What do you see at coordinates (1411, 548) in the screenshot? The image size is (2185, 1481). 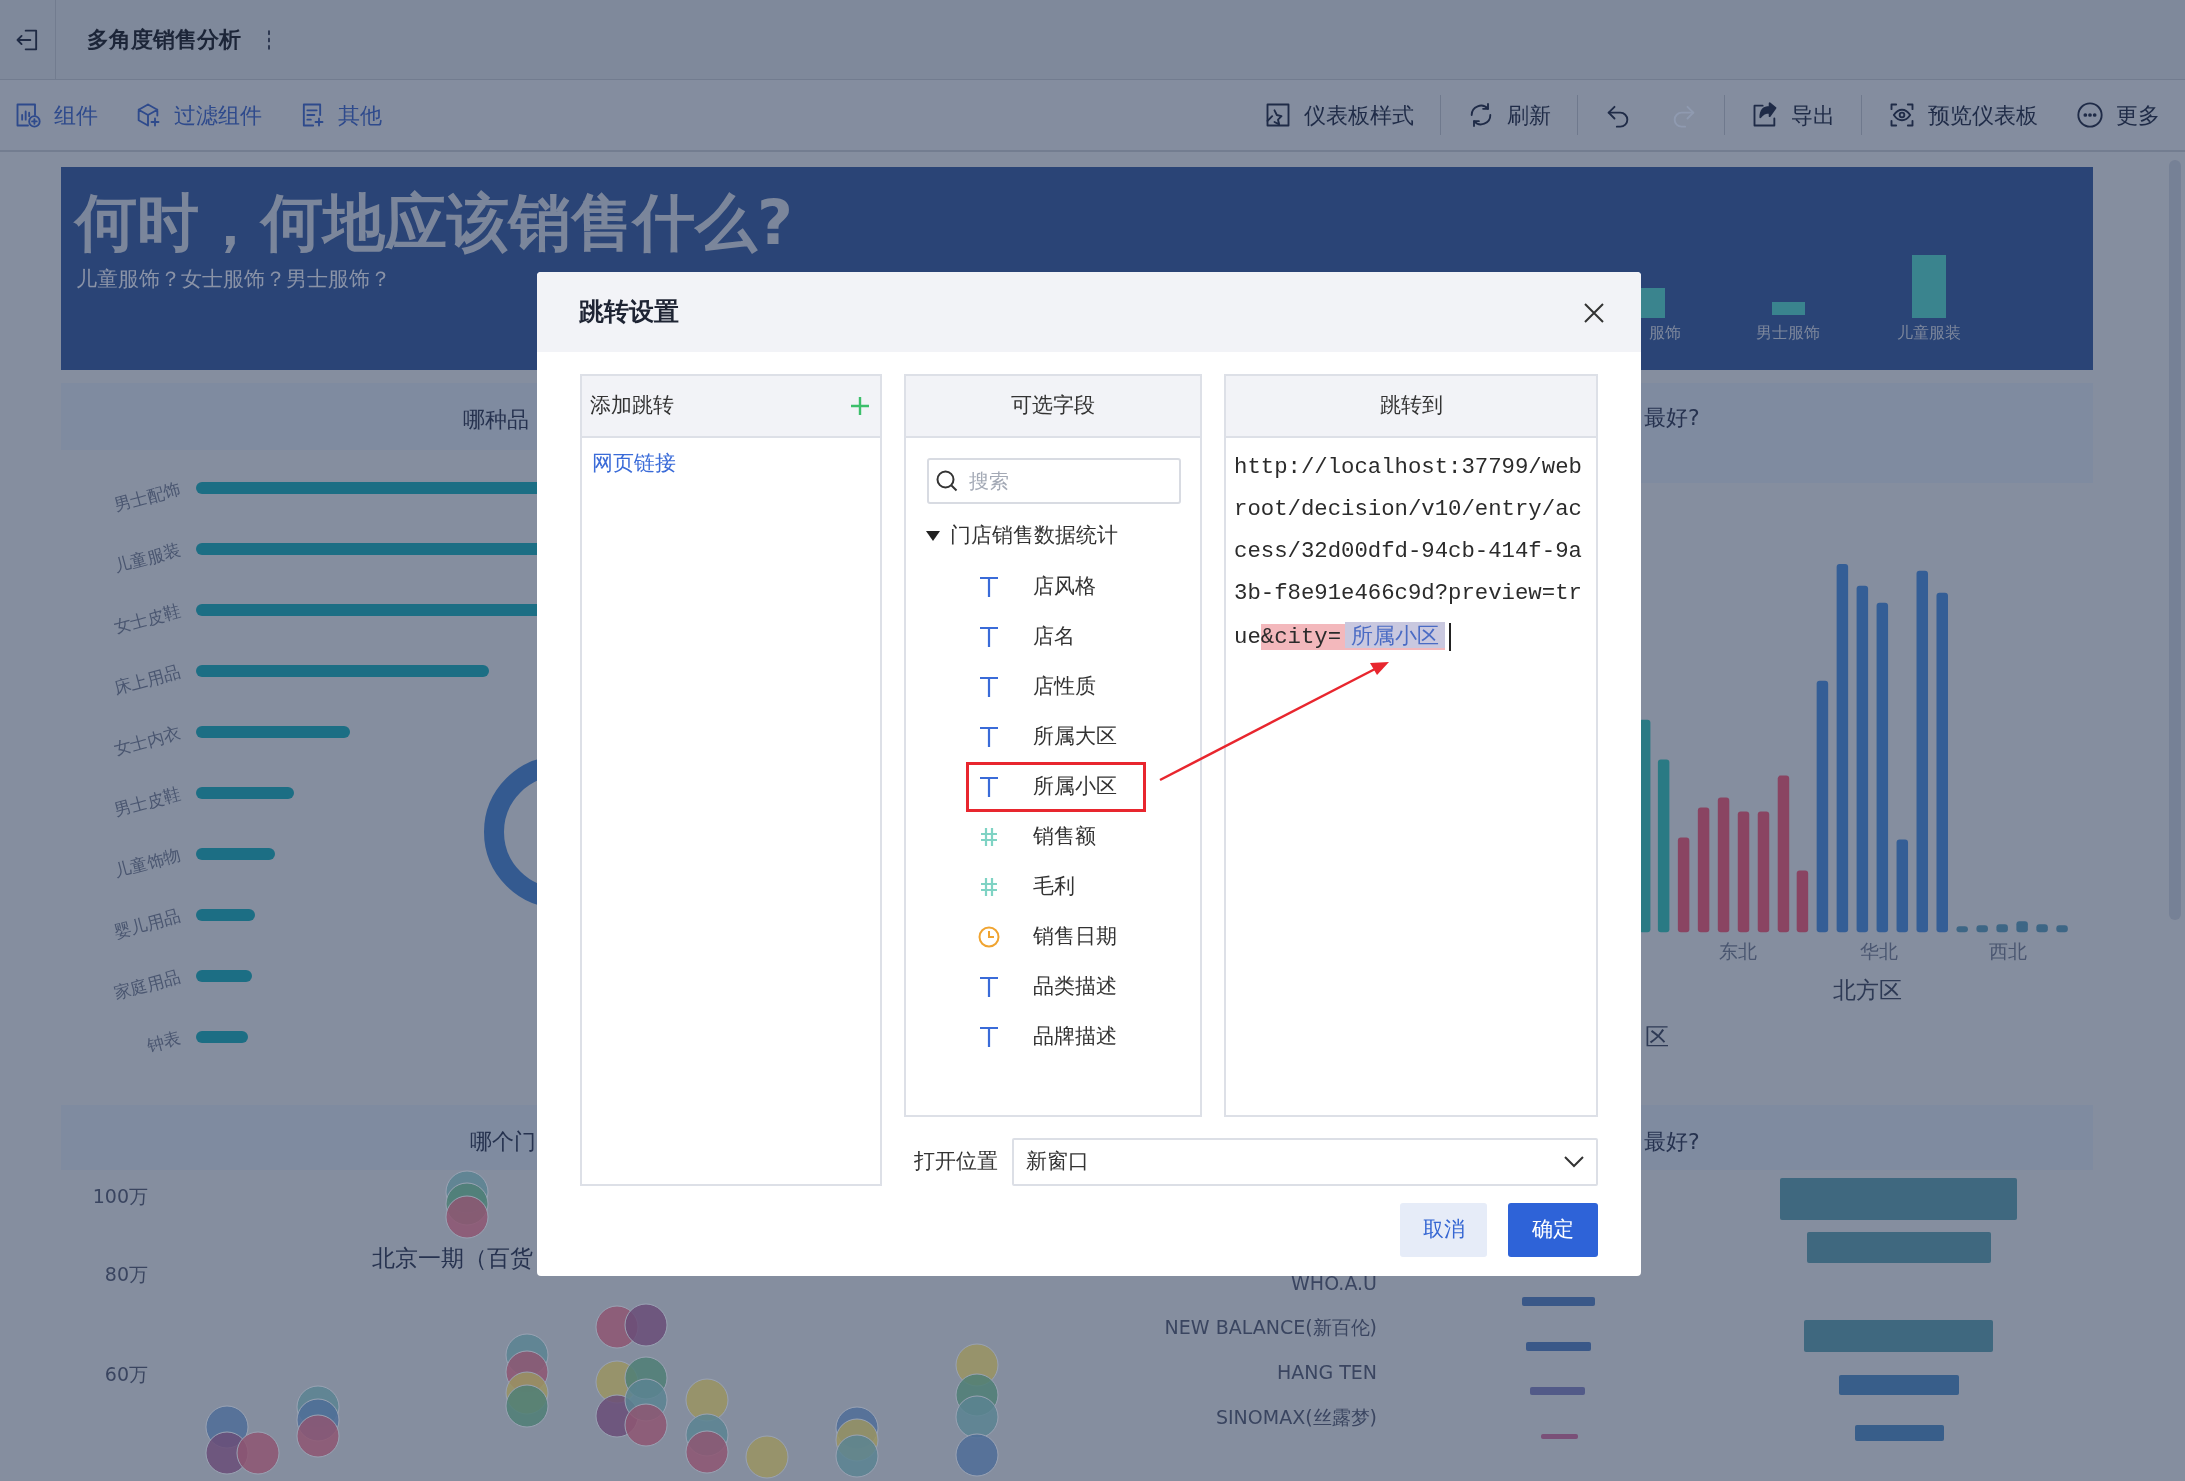 I see `url-field: http://localhost:37799/webroot/decision/v10/entry/access/32d00dfd-94cb-414f-9a3b-f8e91e466c9d?preview=true&city= 所属小区` at bounding box center [1411, 548].